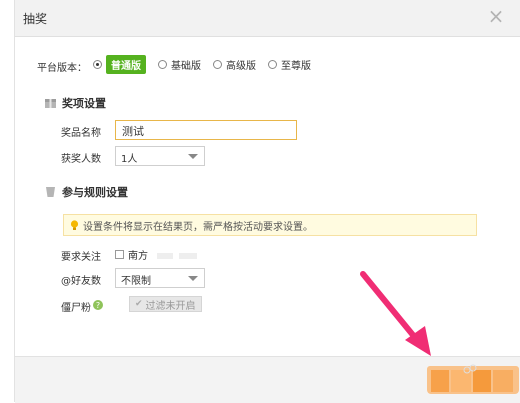  I want to click on zombie-filter-checkbox: ✔ 过滤未开启, so click(165, 304).